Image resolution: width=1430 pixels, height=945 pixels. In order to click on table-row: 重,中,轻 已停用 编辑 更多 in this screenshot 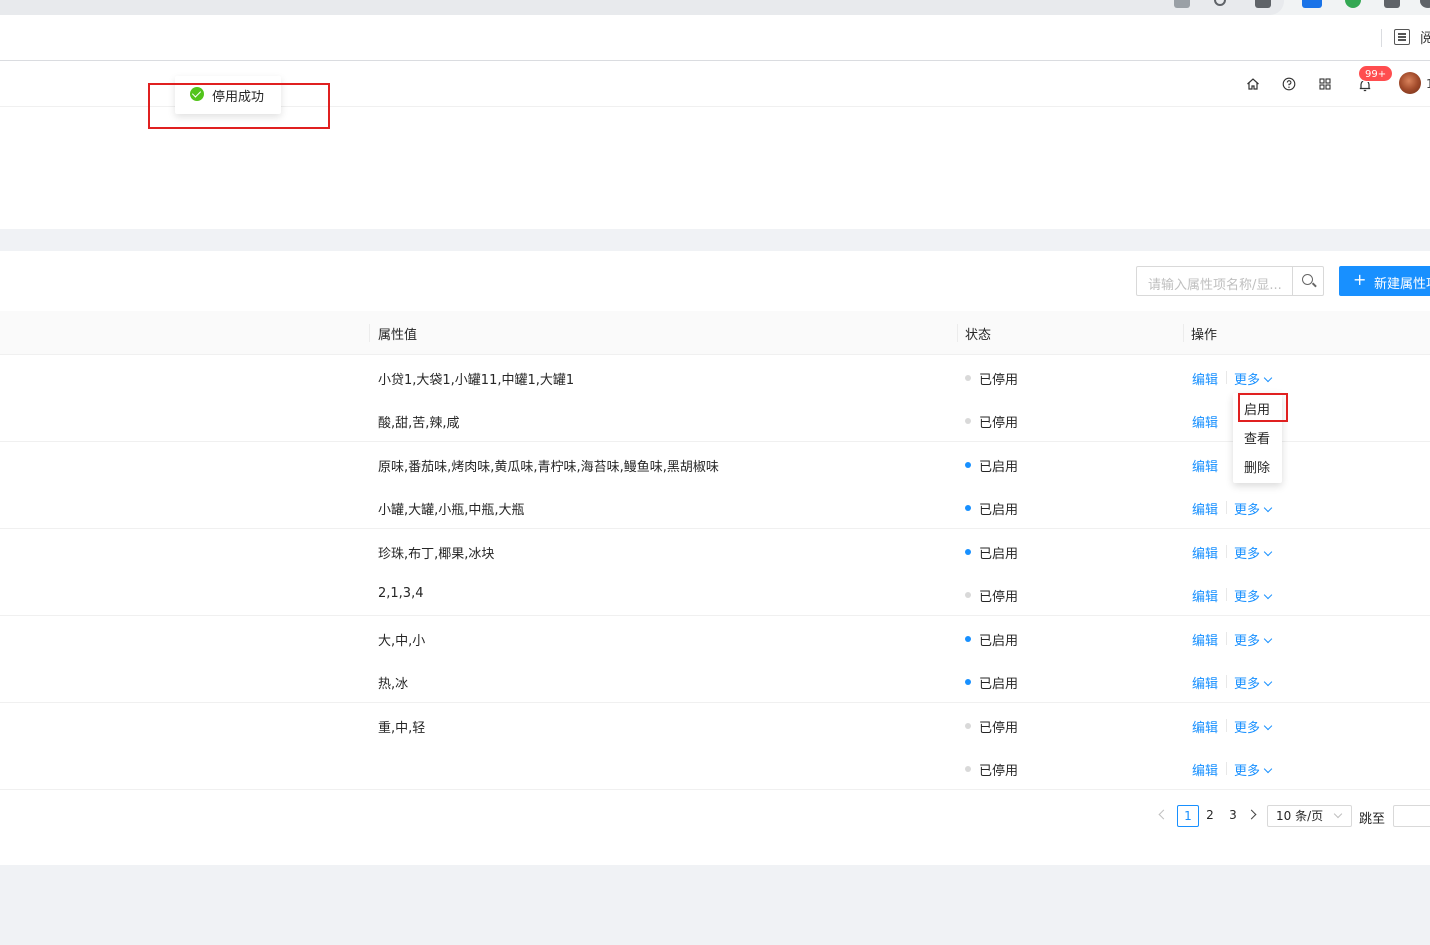, I will do `click(715, 725)`.